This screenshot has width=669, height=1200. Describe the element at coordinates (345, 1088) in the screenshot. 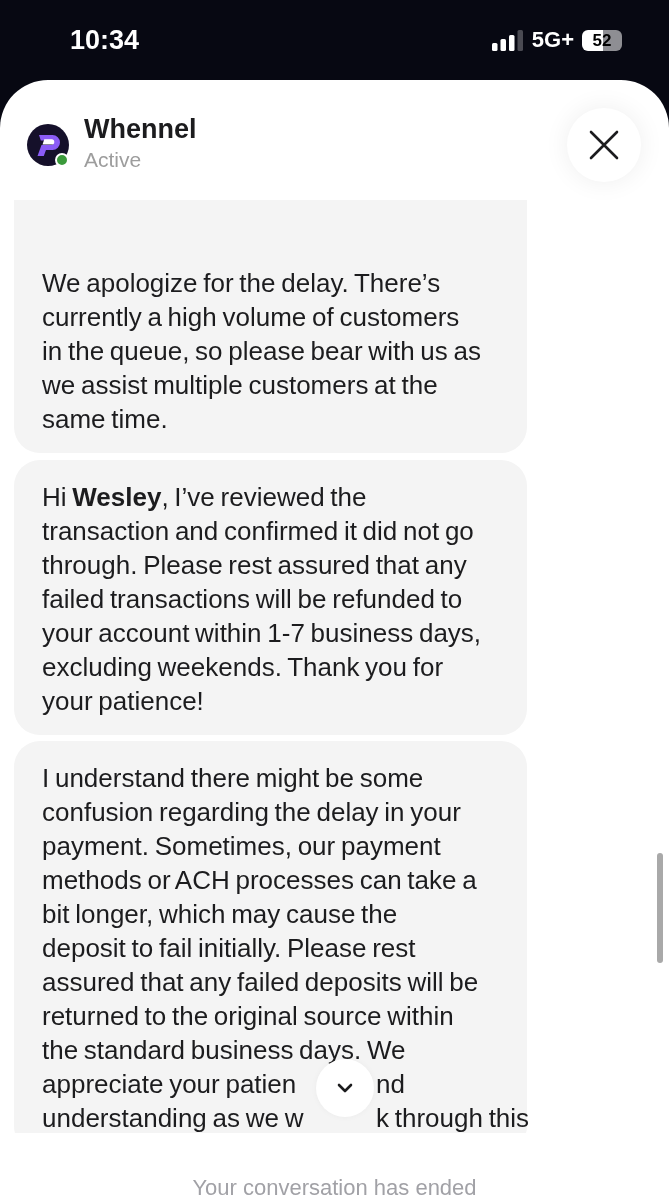

I see `chevron-down-icon` at that location.